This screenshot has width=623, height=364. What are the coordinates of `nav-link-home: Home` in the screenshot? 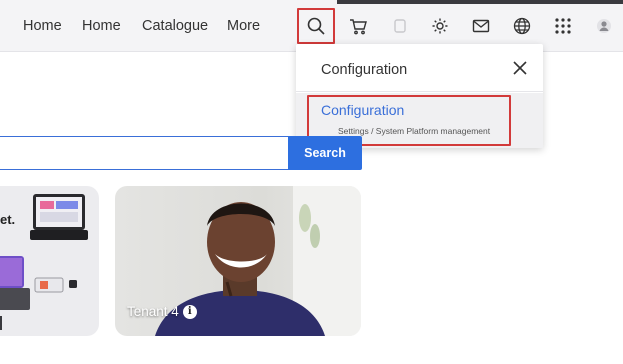 It's located at (42, 26).